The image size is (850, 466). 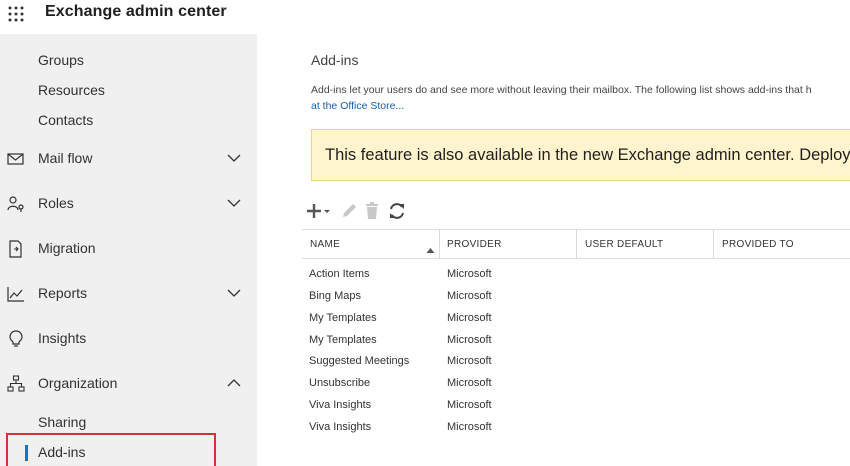 I want to click on cell-name: Bing Maps, so click(x=335, y=296).